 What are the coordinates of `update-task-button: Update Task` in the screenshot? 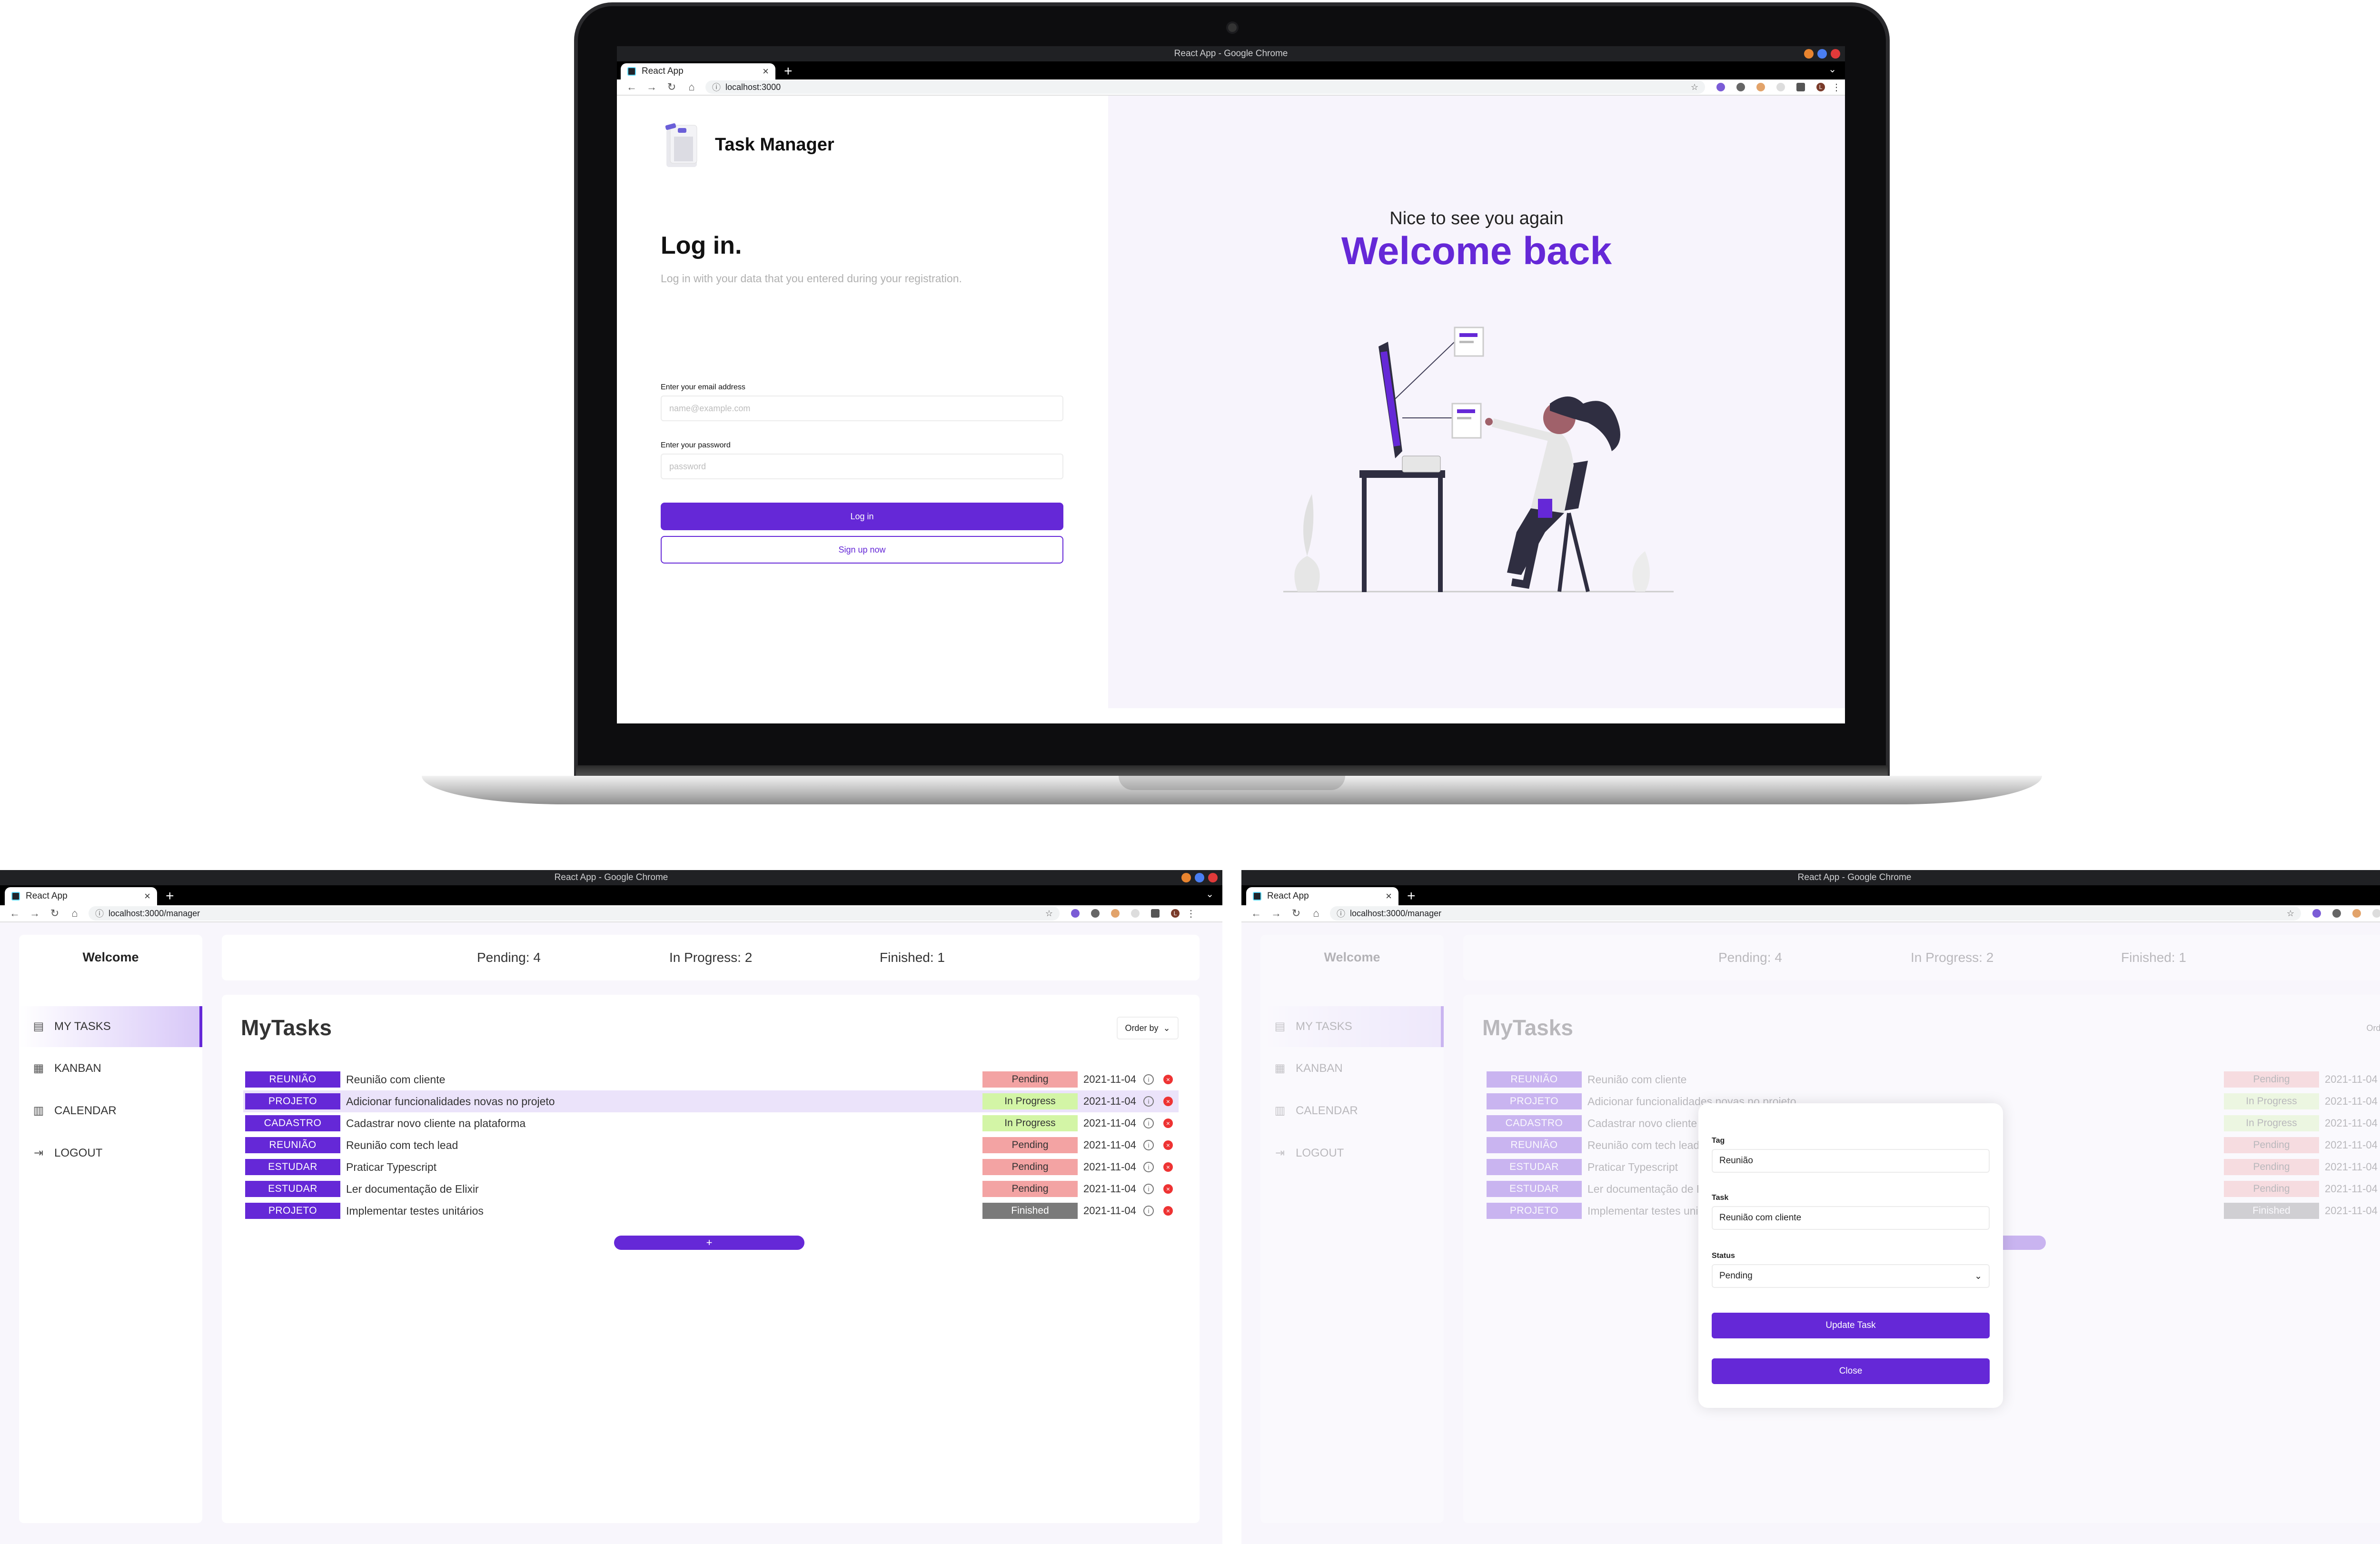 It's located at (1851, 1325).